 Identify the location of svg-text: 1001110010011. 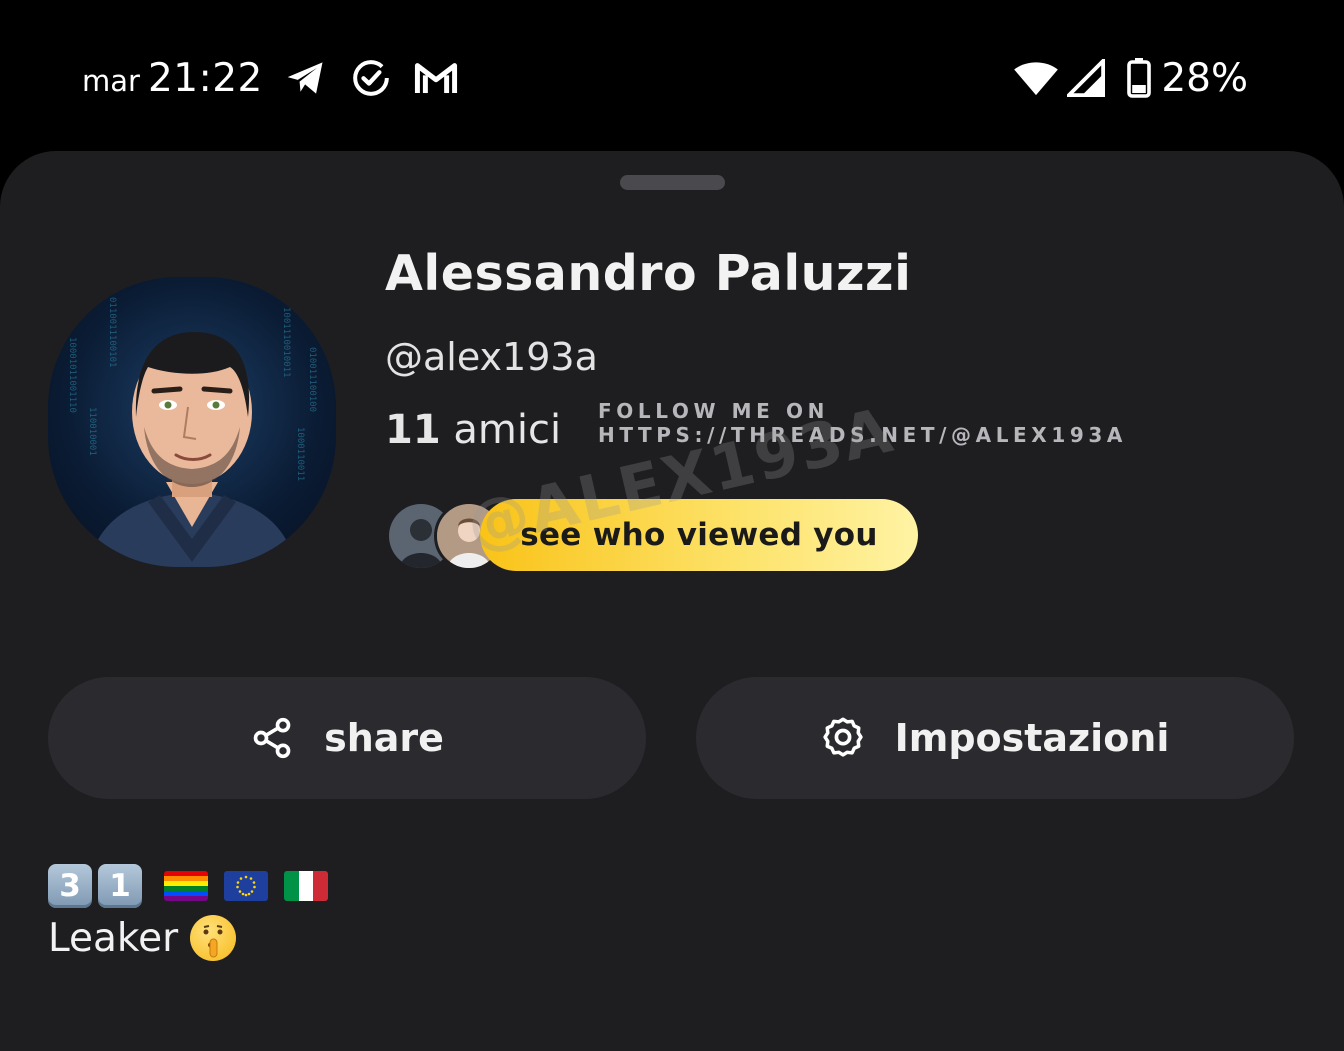
(286, 342).